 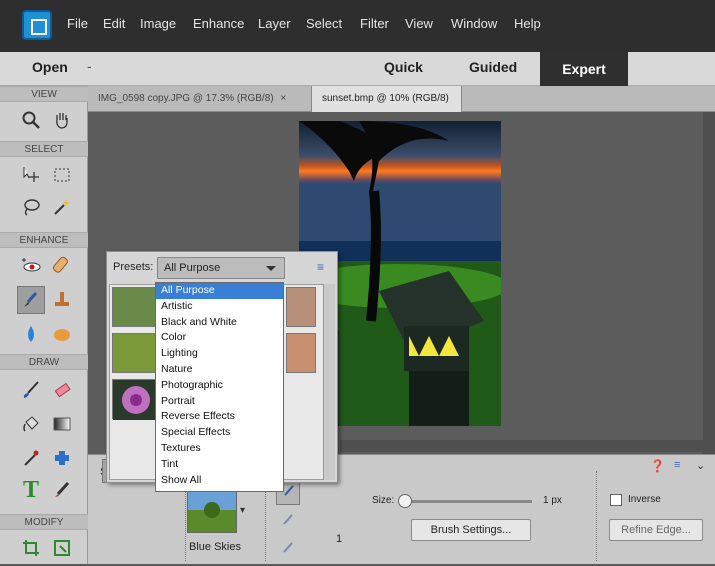 What do you see at coordinates (493, 67) in the screenshot?
I see `mode-guided-tab: Guided` at bounding box center [493, 67].